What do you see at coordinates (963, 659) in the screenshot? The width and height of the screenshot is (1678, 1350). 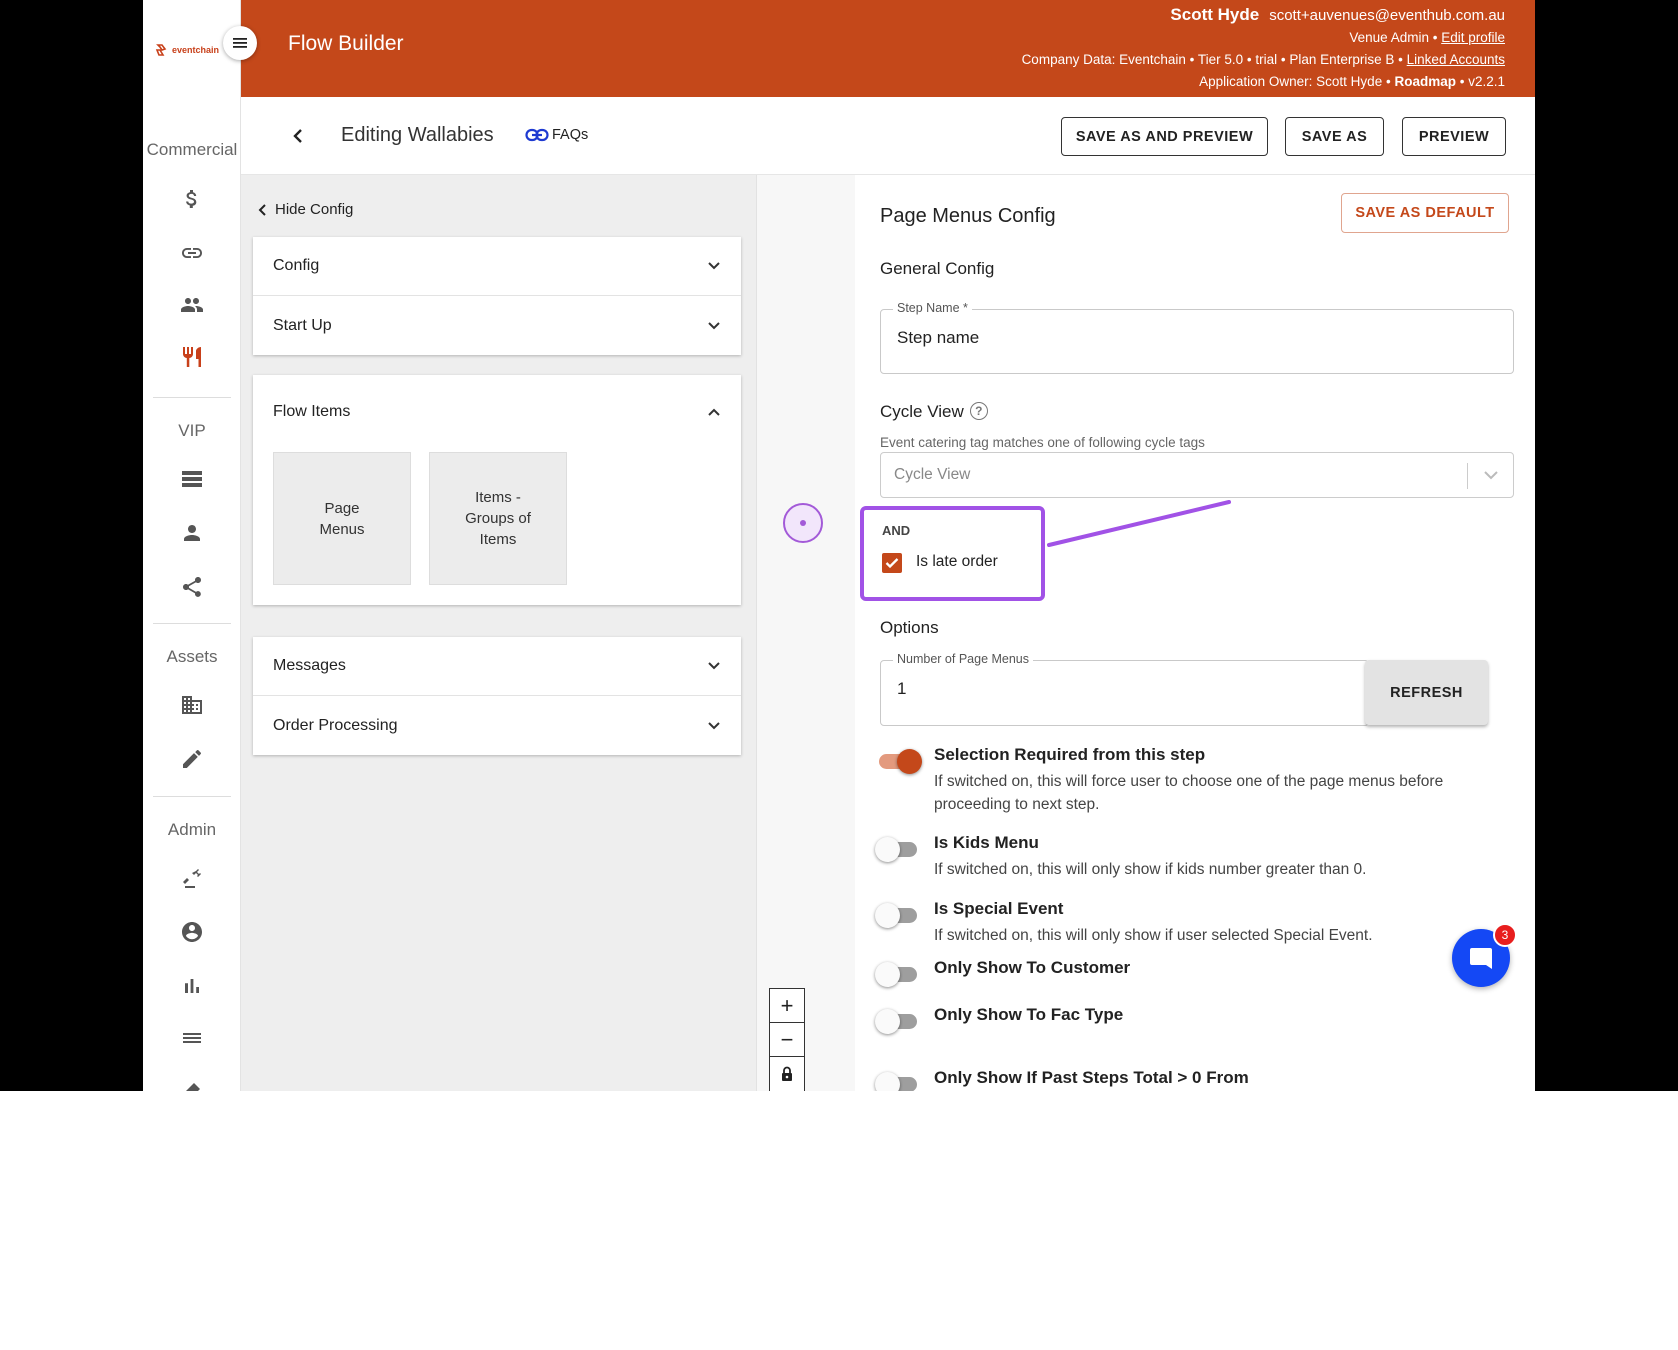 I see `number-of-page-menus-label: Number of Page Menus` at bounding box center [963, 659].